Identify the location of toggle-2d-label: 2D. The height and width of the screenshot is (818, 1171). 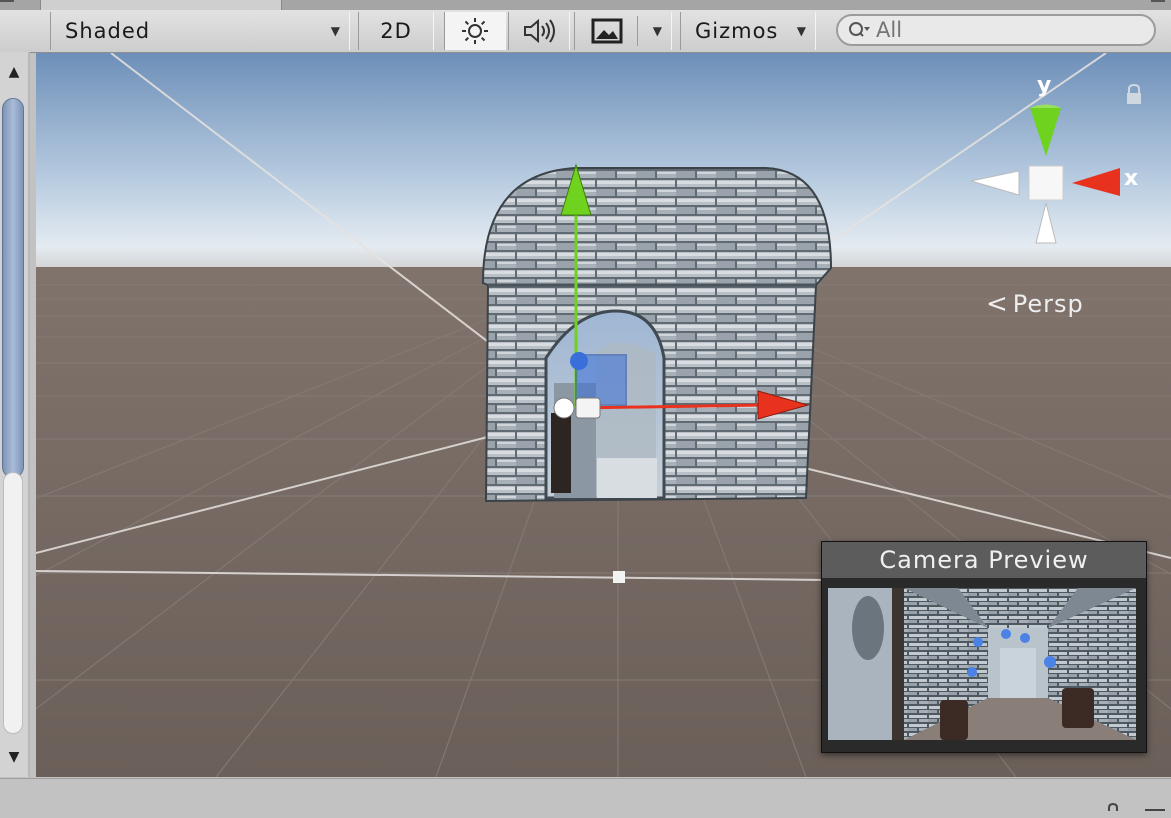
(396, 31).